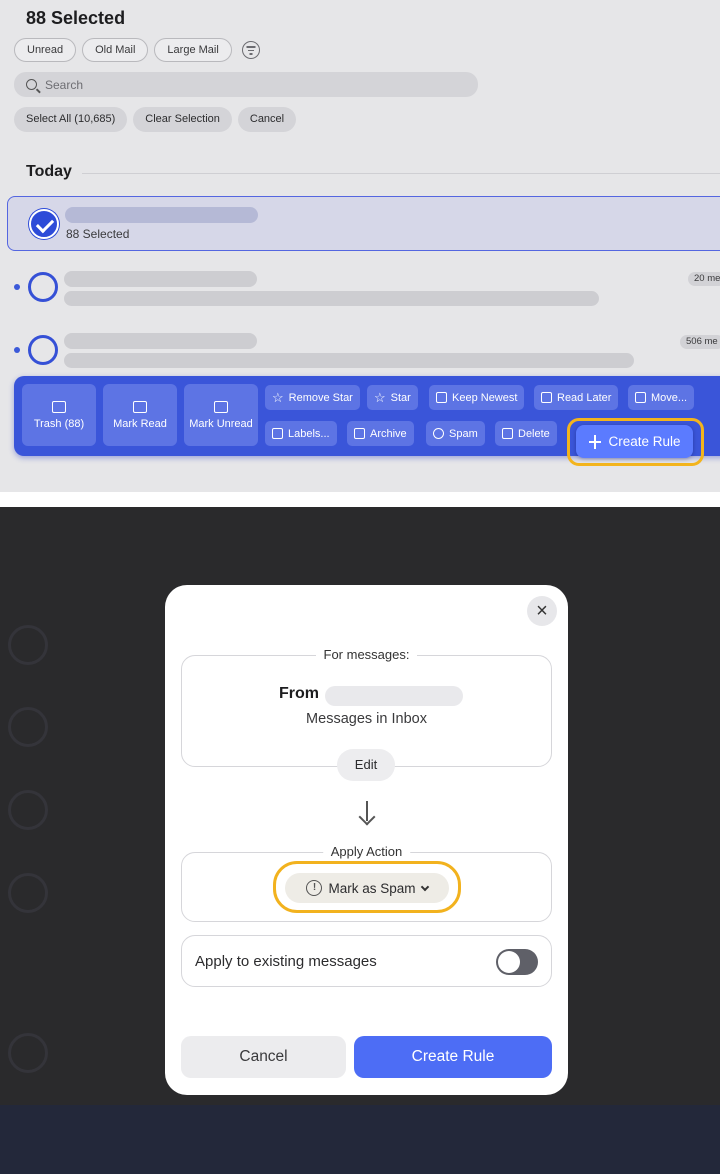 Image resolution: width=720 pixels, height=1174 pixels. Describe the element at coordinates (526, 433) in the screenshot. I see `delete-button: Delete` at that location.